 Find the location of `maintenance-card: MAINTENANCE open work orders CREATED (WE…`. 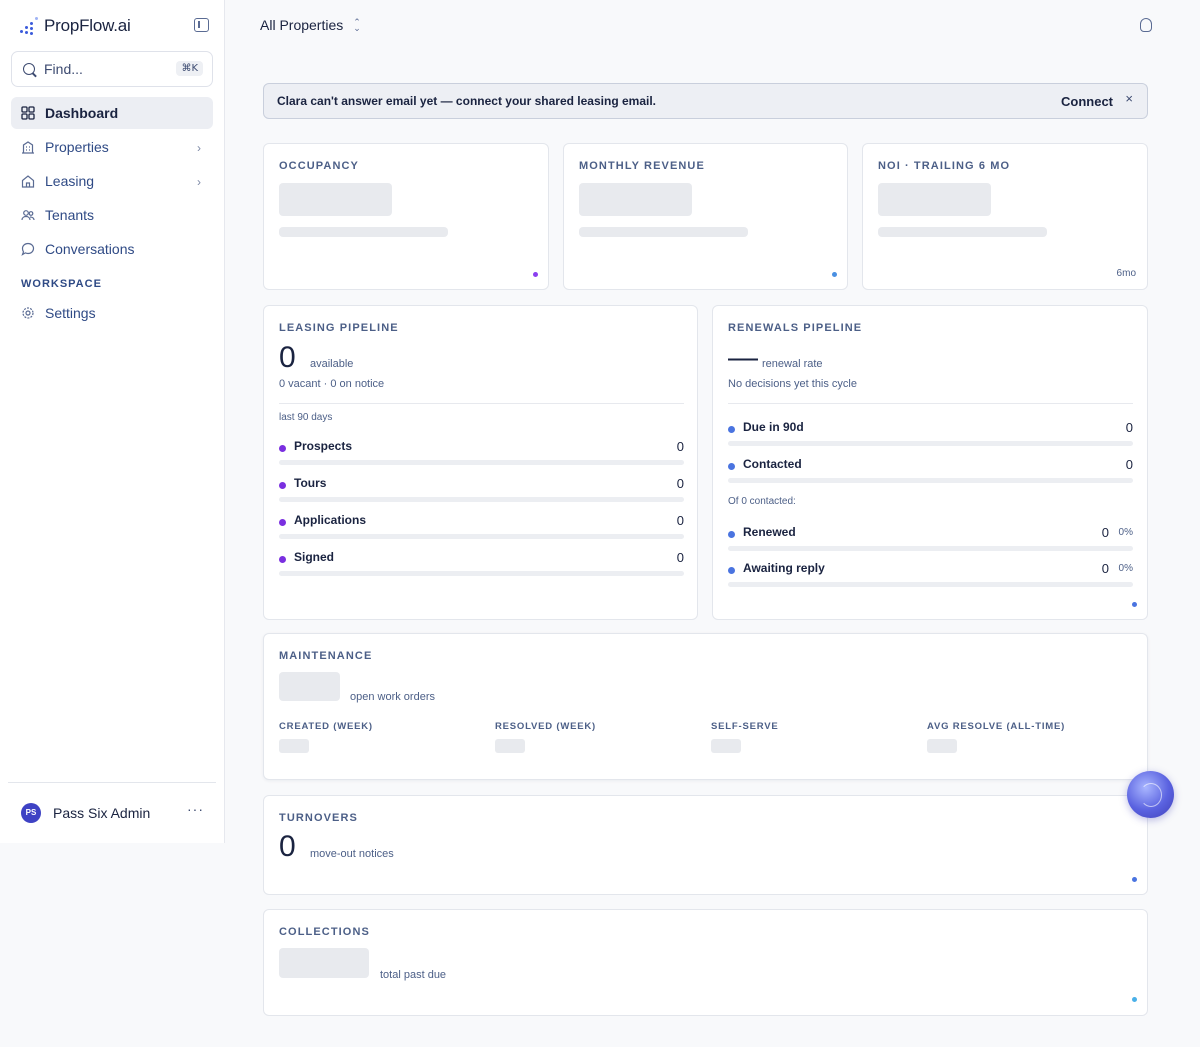

maintenance-card: MAINTENANCE open work orders CREATED (WE… is located at coordinates (705, 706).